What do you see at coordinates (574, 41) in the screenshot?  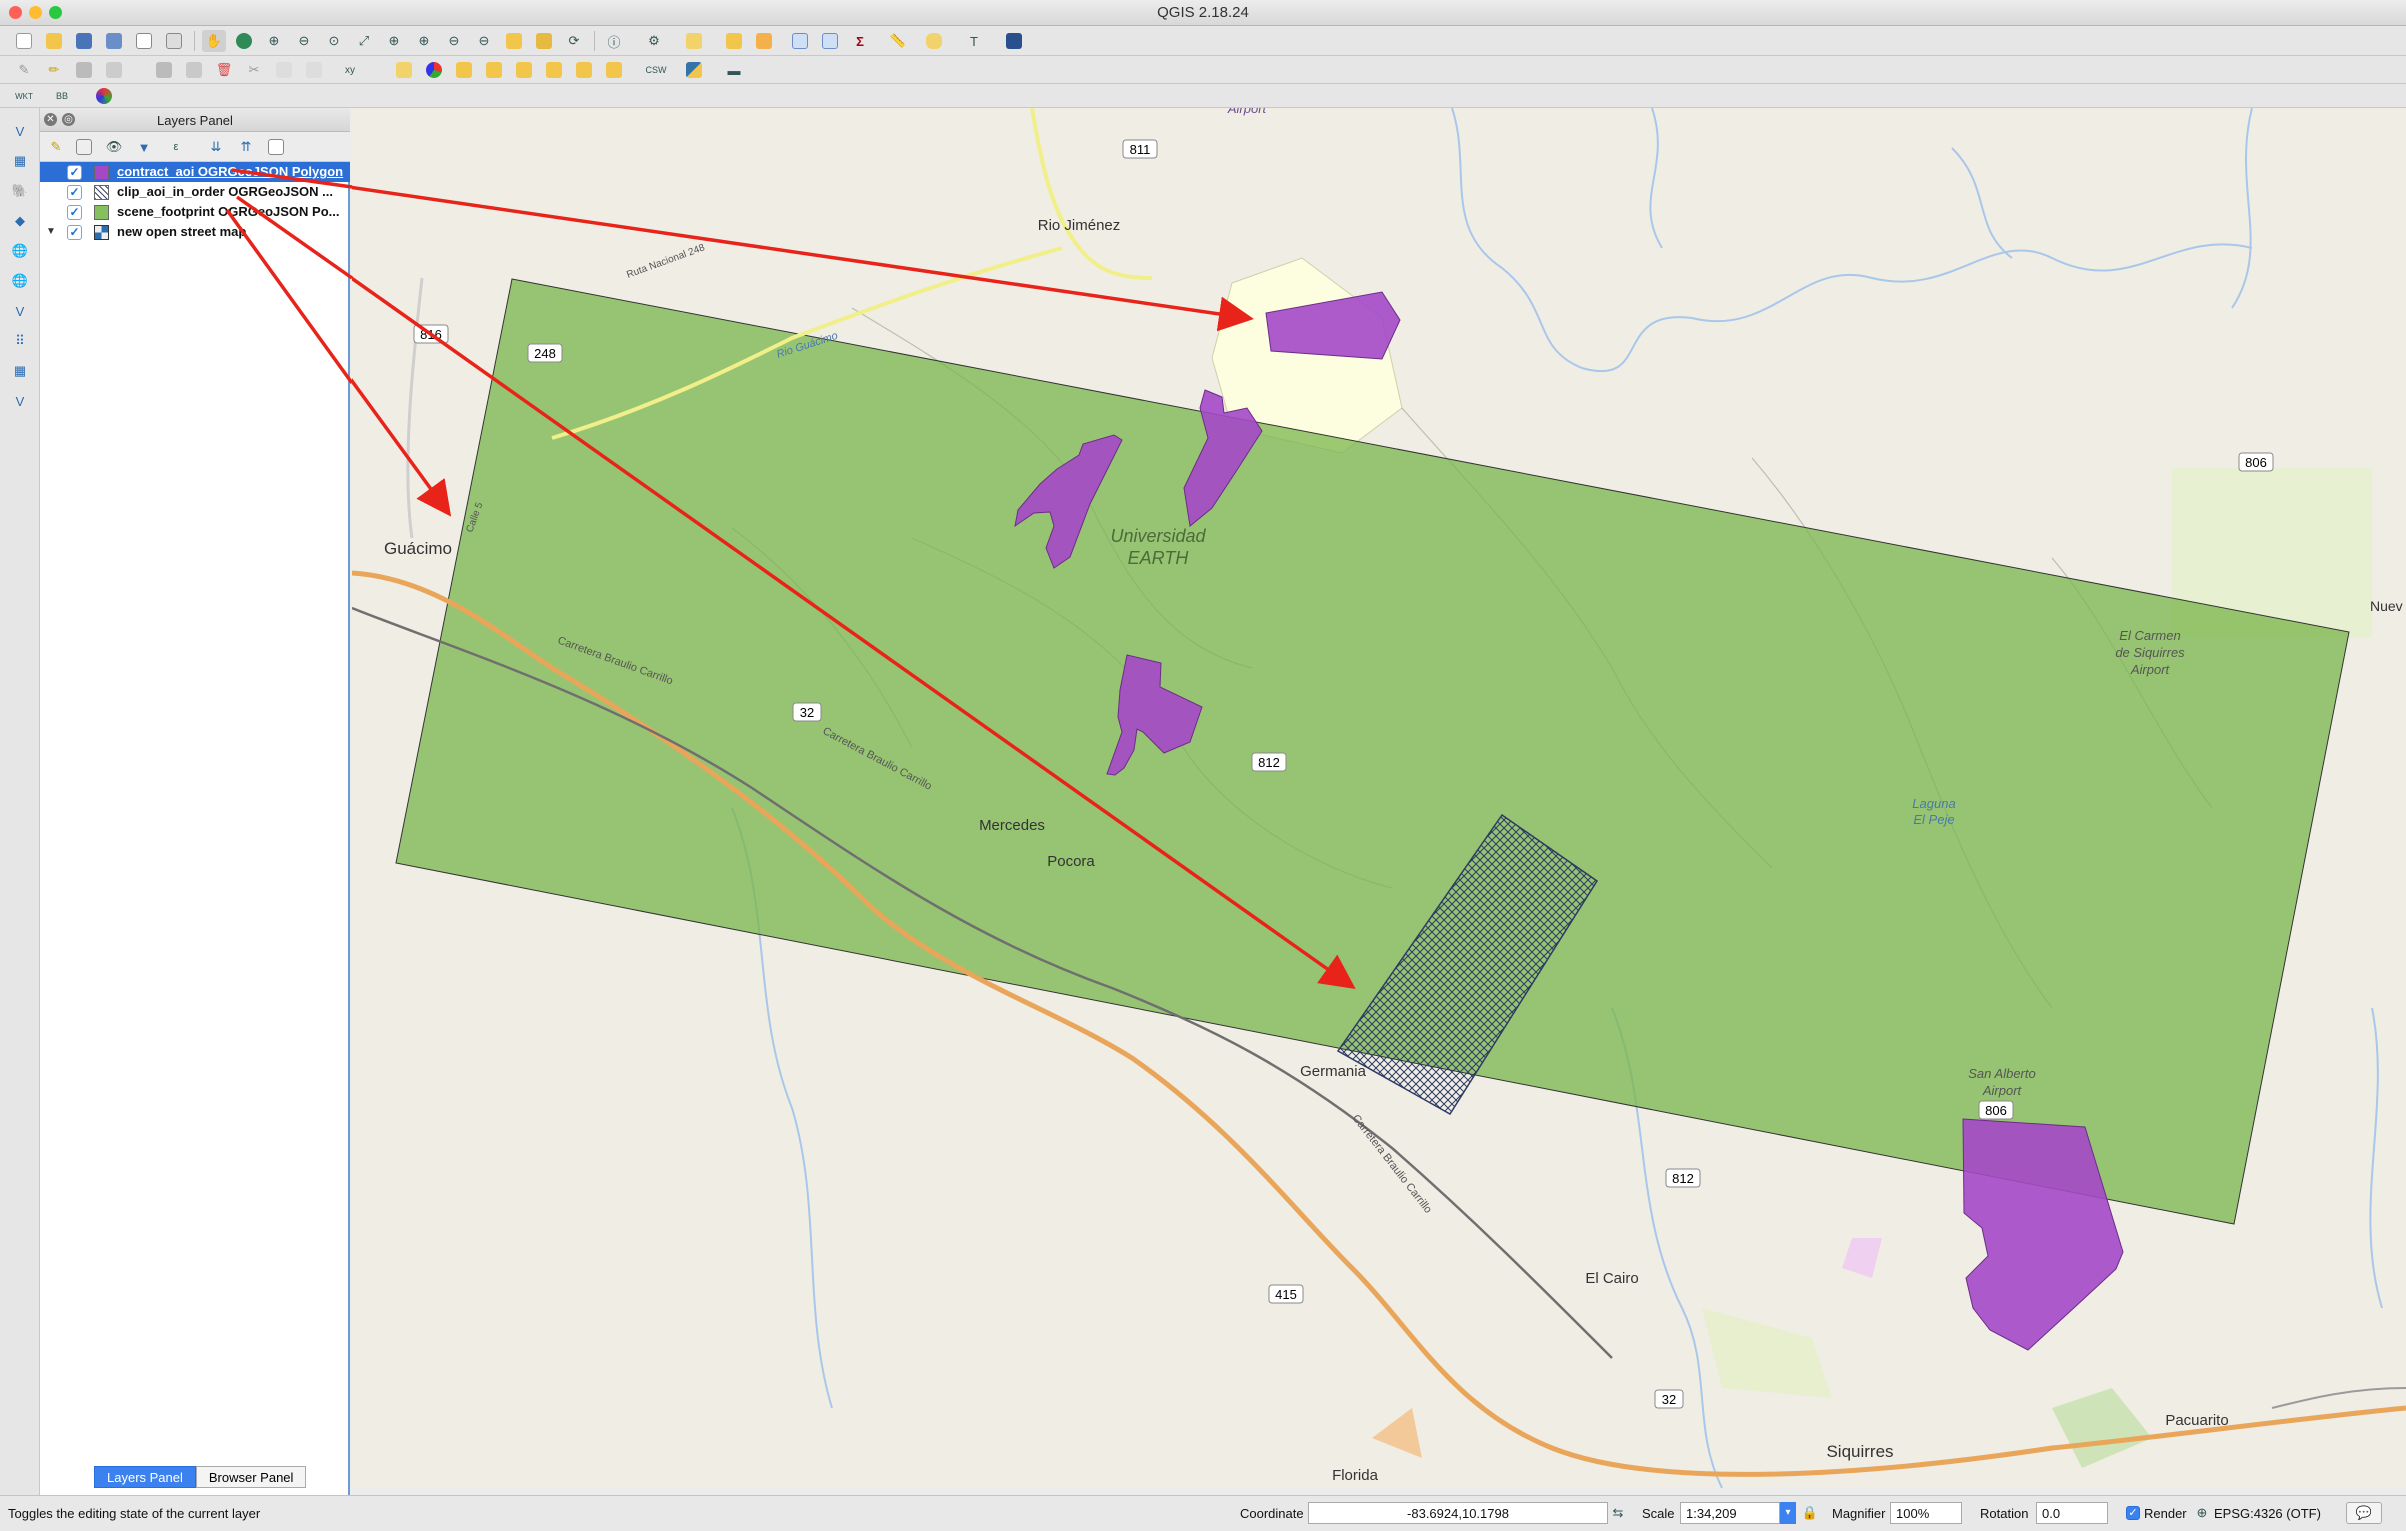 I see `refresh-icon: ⟳` at bounding box center [574, 41].